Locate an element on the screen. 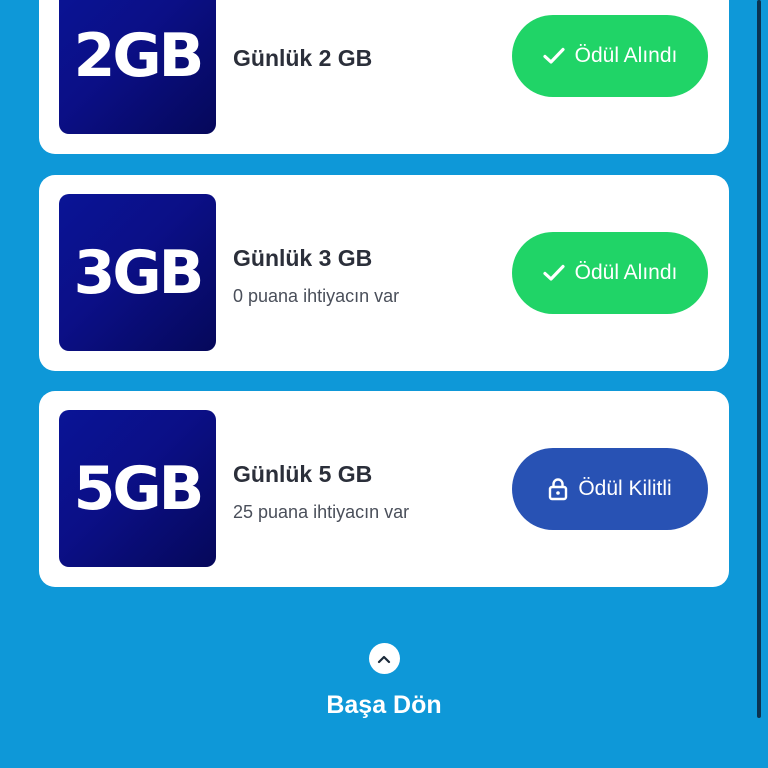 The height and width of the screenshot is (768, 768). reward-badge-image: 3GB is located at coordinates (137, 272).